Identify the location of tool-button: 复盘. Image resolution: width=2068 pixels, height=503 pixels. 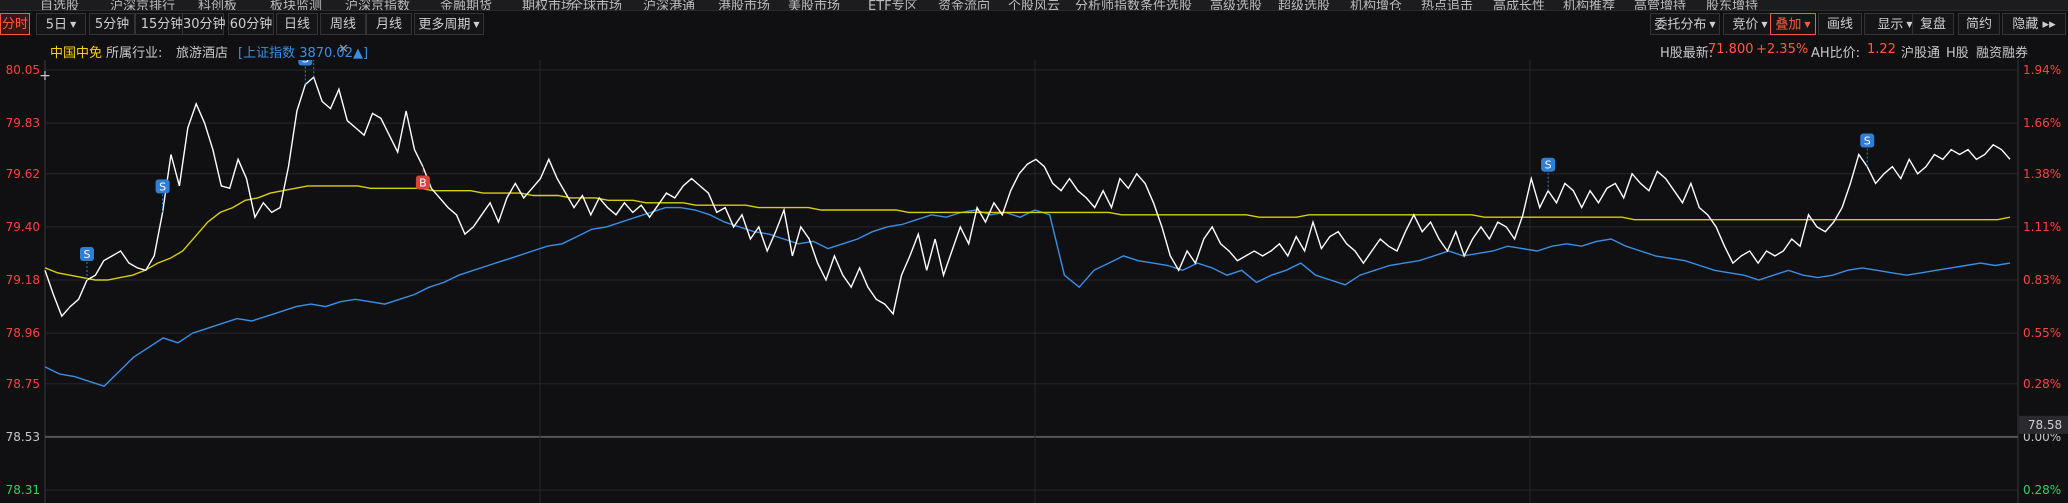
(1933, 24).